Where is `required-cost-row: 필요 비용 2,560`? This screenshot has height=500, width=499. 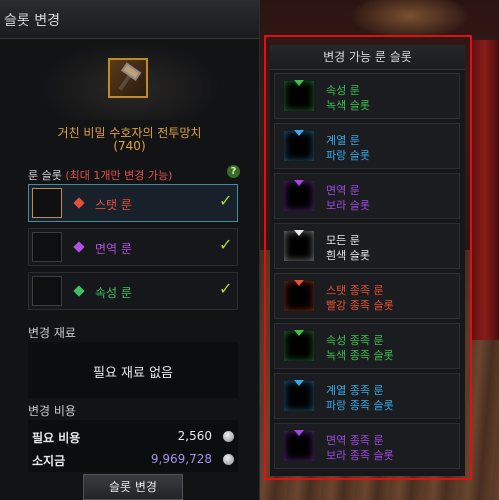 required-cost-row: 필요 비용 2,560 is located at coordinates (135, 438).